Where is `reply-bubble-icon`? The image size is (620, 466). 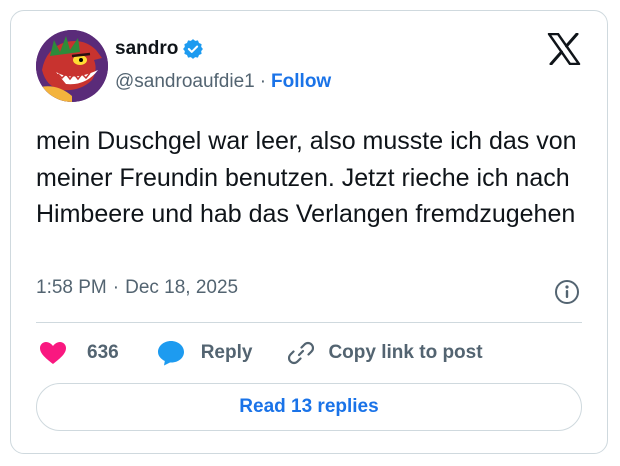
reply-bubble-icon is located at coordinates (170, 353).